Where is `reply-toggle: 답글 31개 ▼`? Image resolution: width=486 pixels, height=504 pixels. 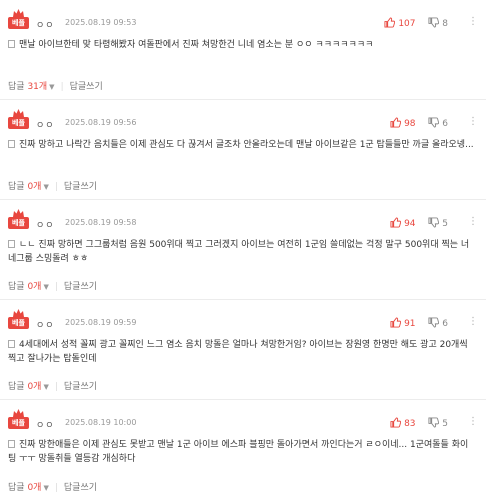
reply-toggle: 답글 31개 ▼ is located at coordinates (31, 87).